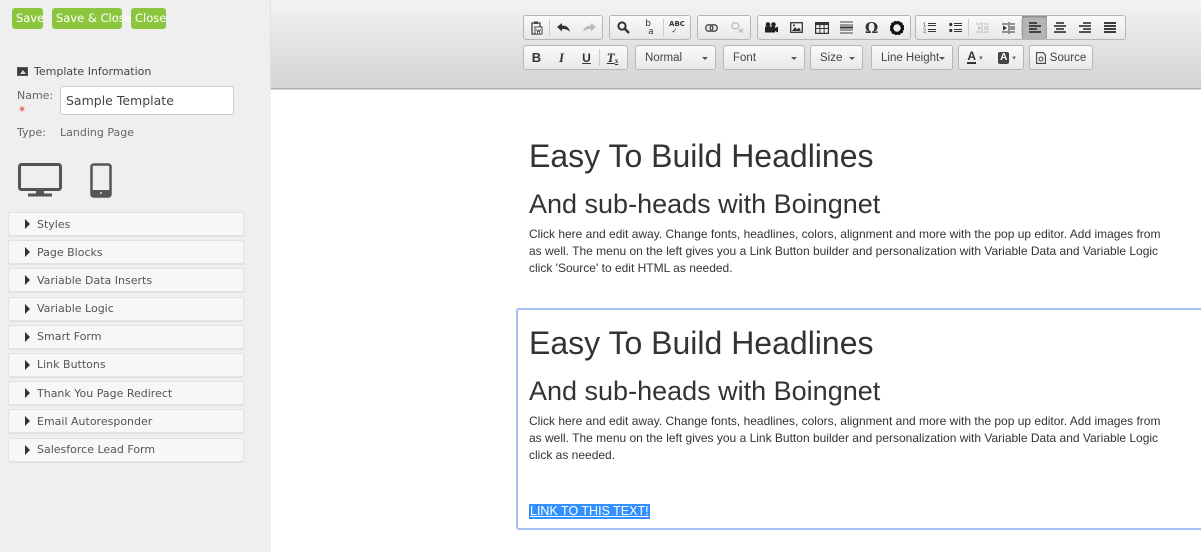 The image size is (1201, 552). I want to click on replace-button: b a, so click(649, 27).